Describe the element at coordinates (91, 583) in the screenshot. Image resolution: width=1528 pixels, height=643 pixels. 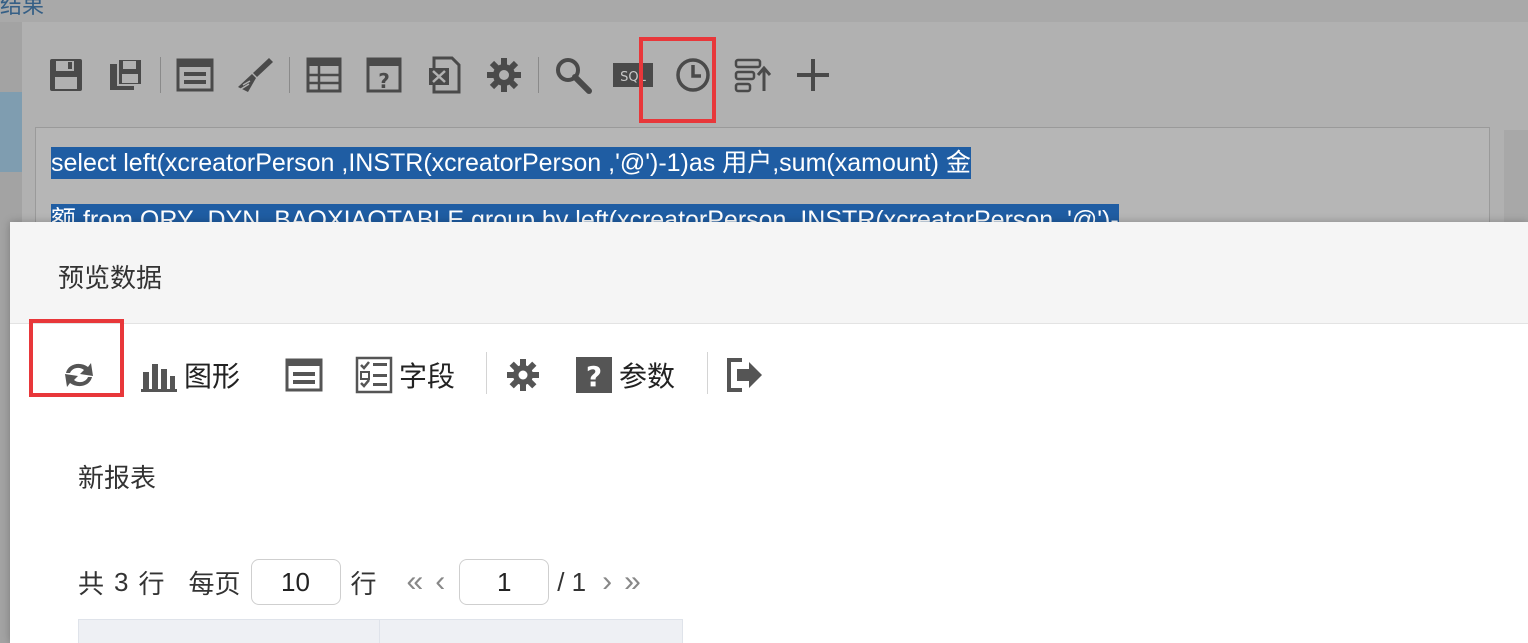
I see `total-prefix: 共` at that location.